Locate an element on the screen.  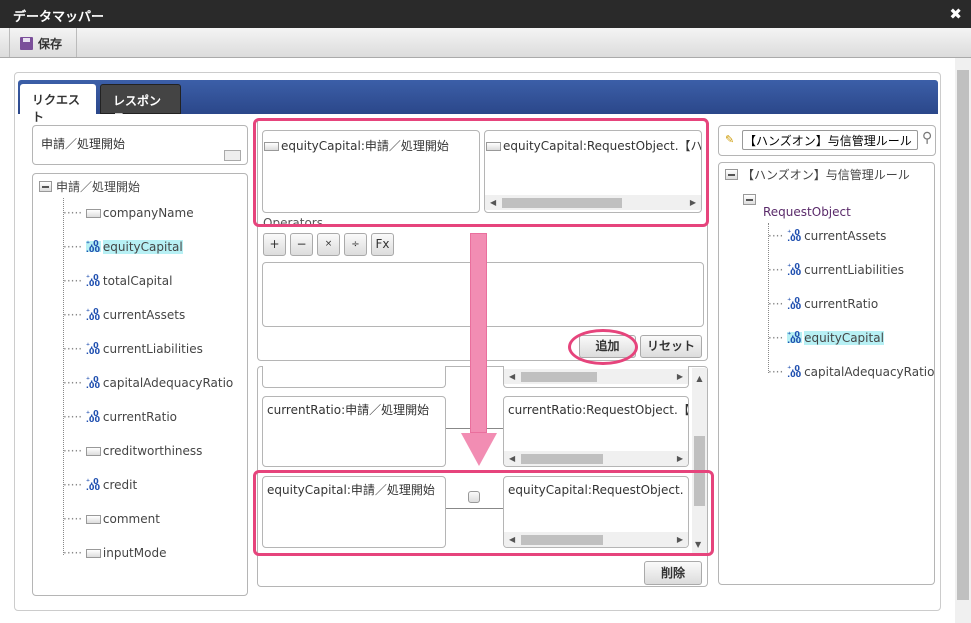
tree-root: 【ハンズオン】与信管理ルール is located at coordinates (817, 174).